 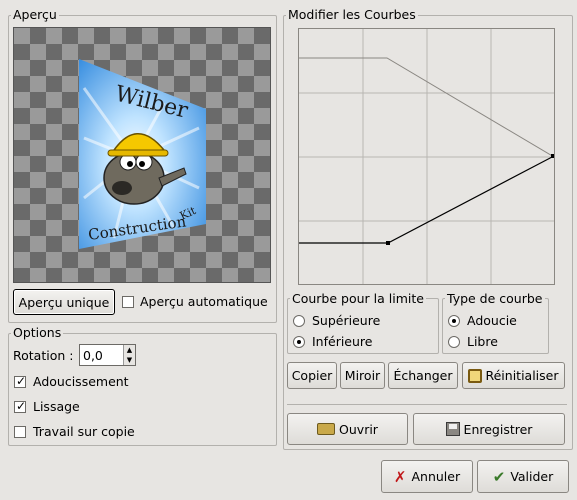 I want to click on swap-button: Échanger, so click(x=423, y=375).